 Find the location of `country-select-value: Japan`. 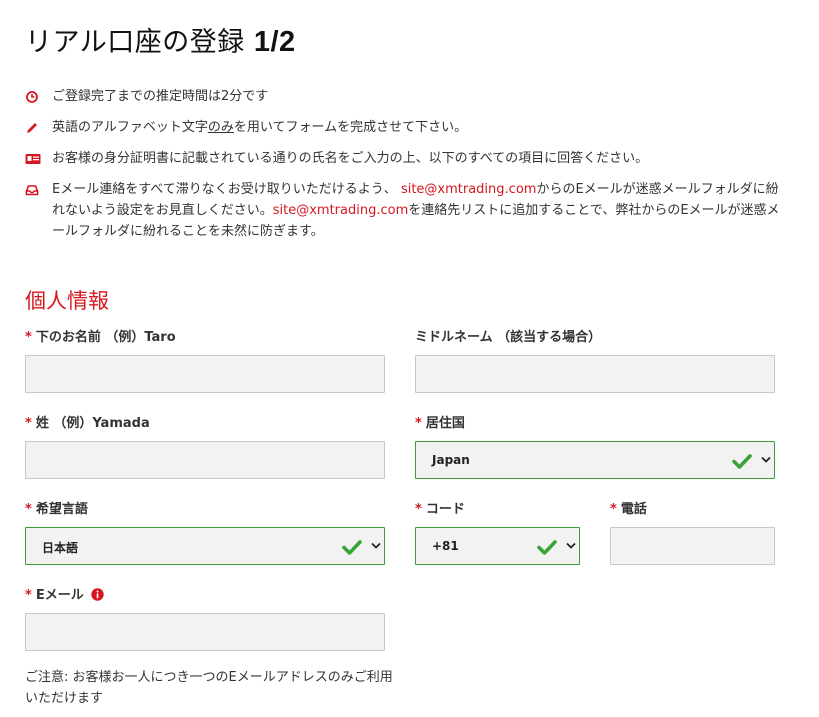

country-select-value: Japan is located at coordinates (451, 460).